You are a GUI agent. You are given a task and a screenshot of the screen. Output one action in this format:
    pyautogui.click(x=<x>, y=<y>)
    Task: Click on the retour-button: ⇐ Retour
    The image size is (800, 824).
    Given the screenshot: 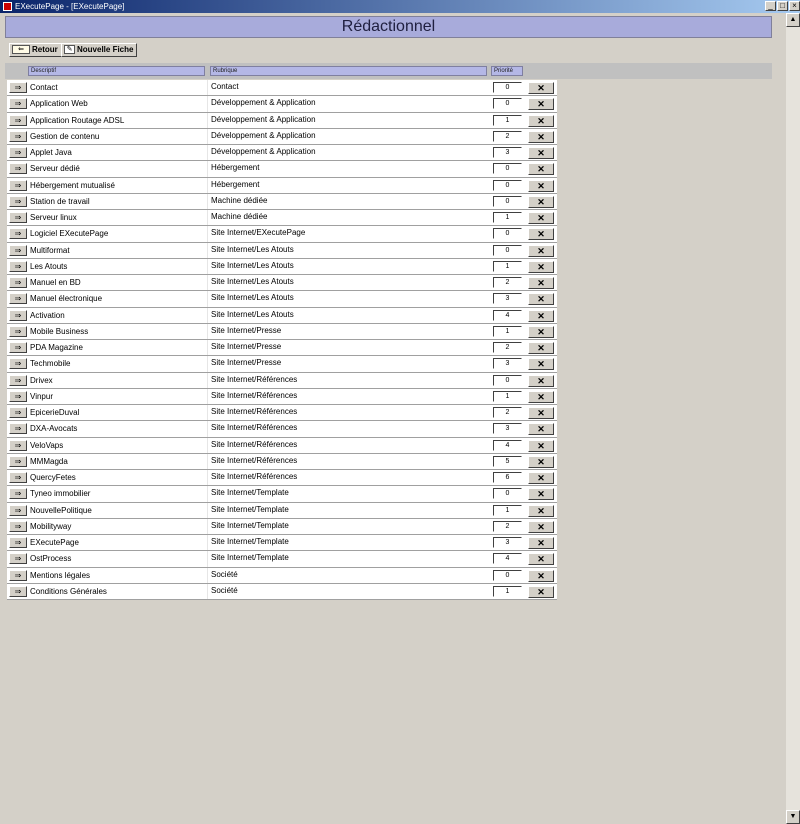 What is the action you would take?
    pyautogui.click(x=35, y=50)
    